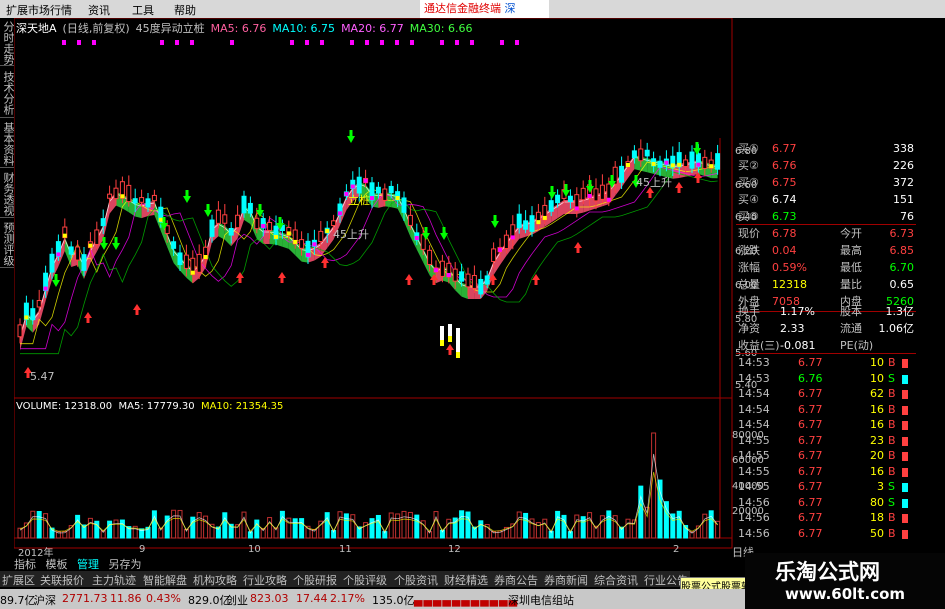 The width and height of the screenshot is (945, 609). Describe the element at coordinates (7, 144) in the screenshot. I see `tab-basic-info: 基本资料` at that location.